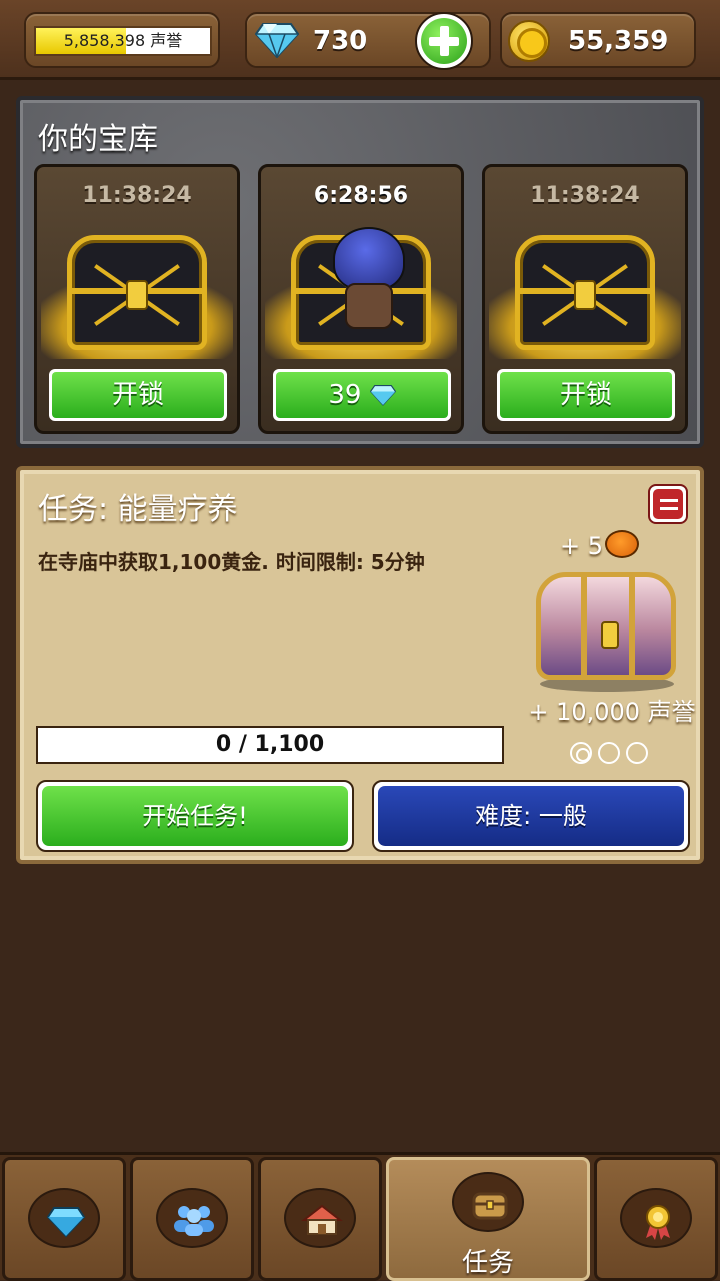  What do you see at coordinates (582, 546) in the screenshot?
I see `reward-bonus: + 5` at bounding box center [582, 546].